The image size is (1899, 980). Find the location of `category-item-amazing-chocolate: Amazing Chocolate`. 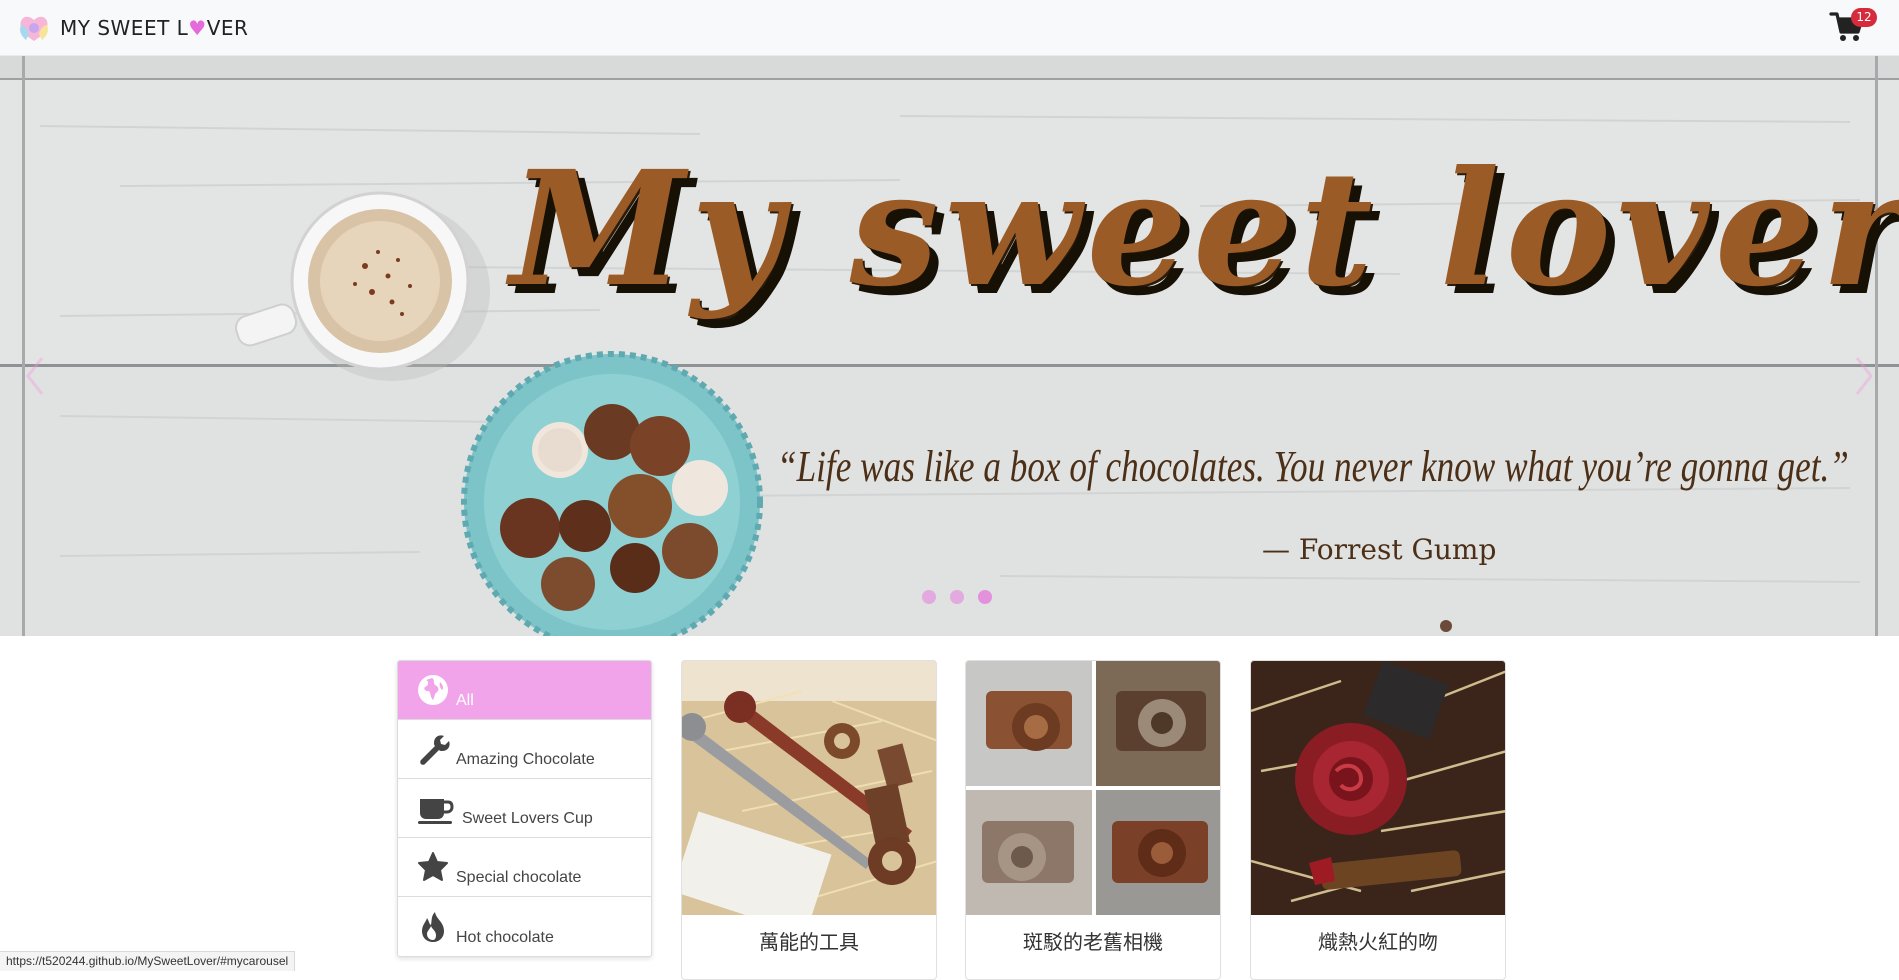

category-item-amazing-chocolate: Amazing Chocolate is located at coordinates (524, 749).